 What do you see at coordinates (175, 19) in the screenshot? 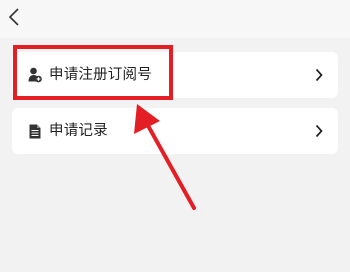
I see `top-nav-bar` at bounding box center [175, 19].